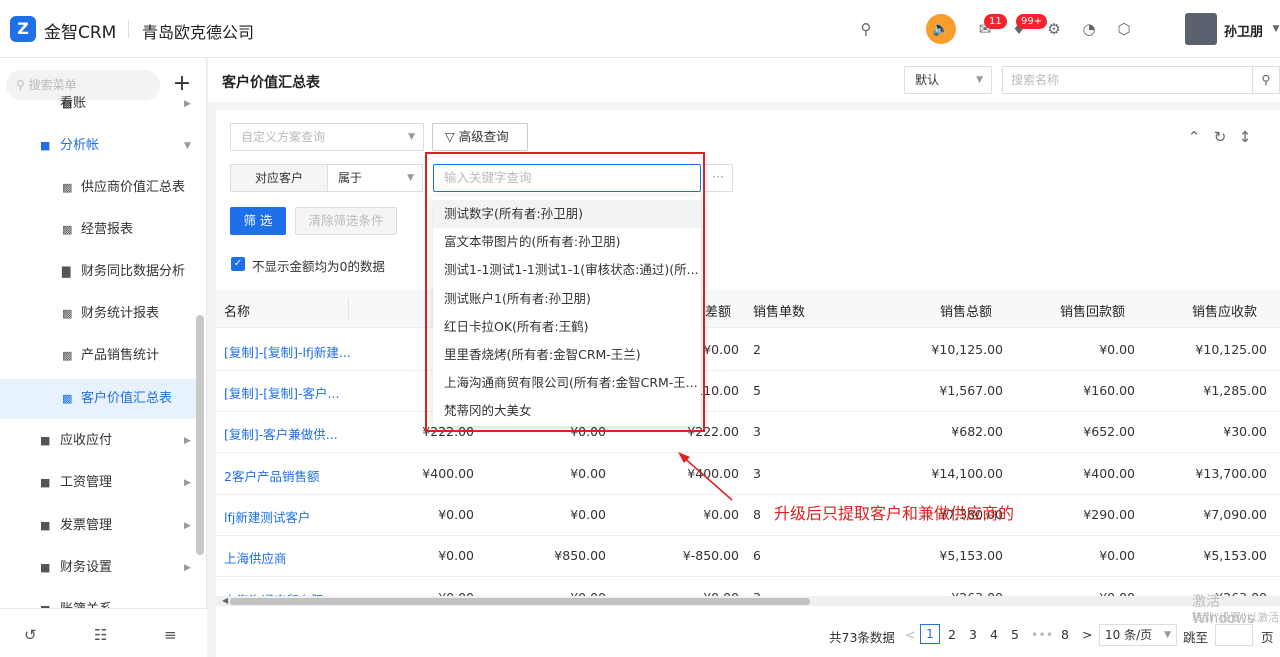 This screenshot has height=657, width=1280. Describe the element at coordinates (346, 221) in the screenshot. I see `clear-filter-button: 清除筛选条件` at that location.